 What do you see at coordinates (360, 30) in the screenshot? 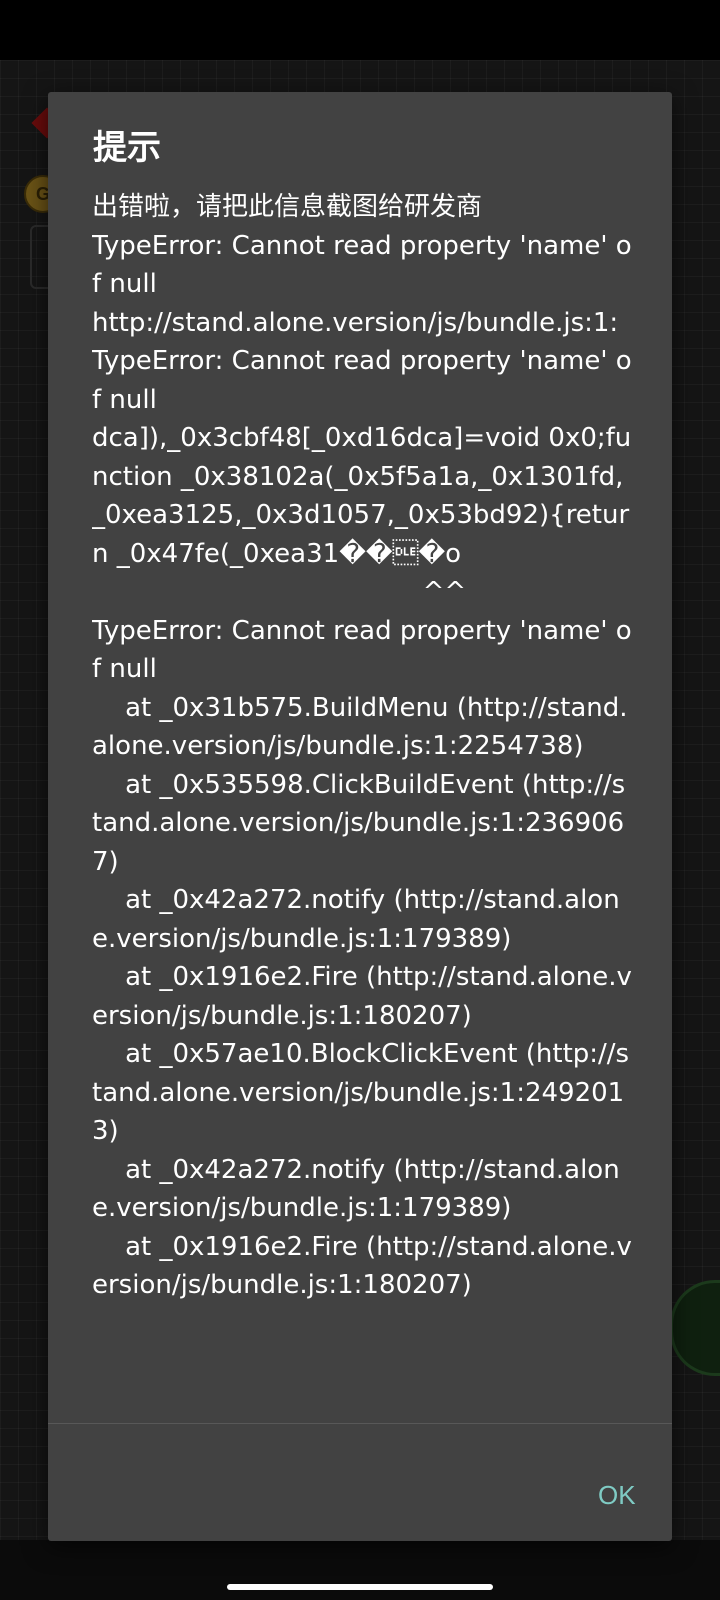
I see `status-bar` at bounding box center [360, 30].